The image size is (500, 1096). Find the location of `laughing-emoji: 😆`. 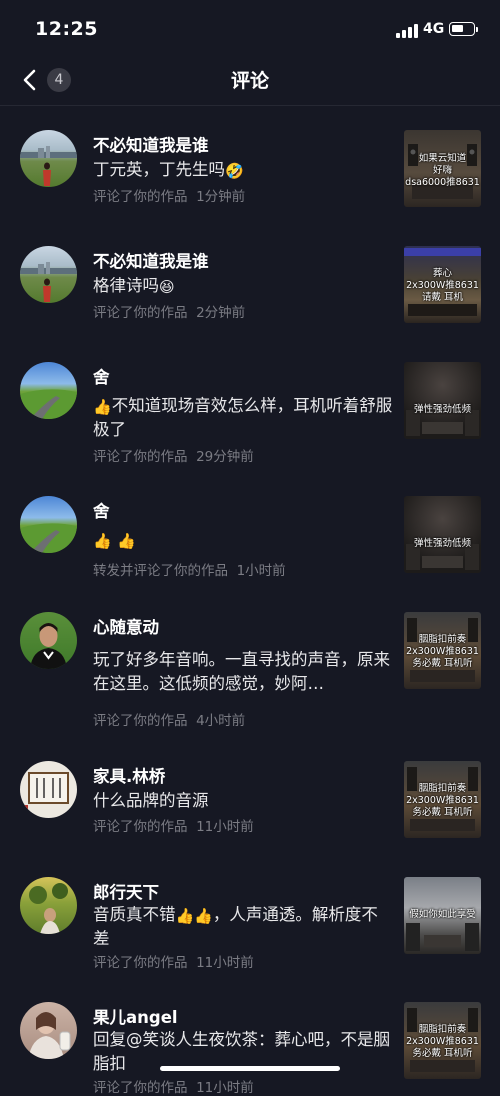

laughing-emoji: 😆 is located at coordinates (167, 286).